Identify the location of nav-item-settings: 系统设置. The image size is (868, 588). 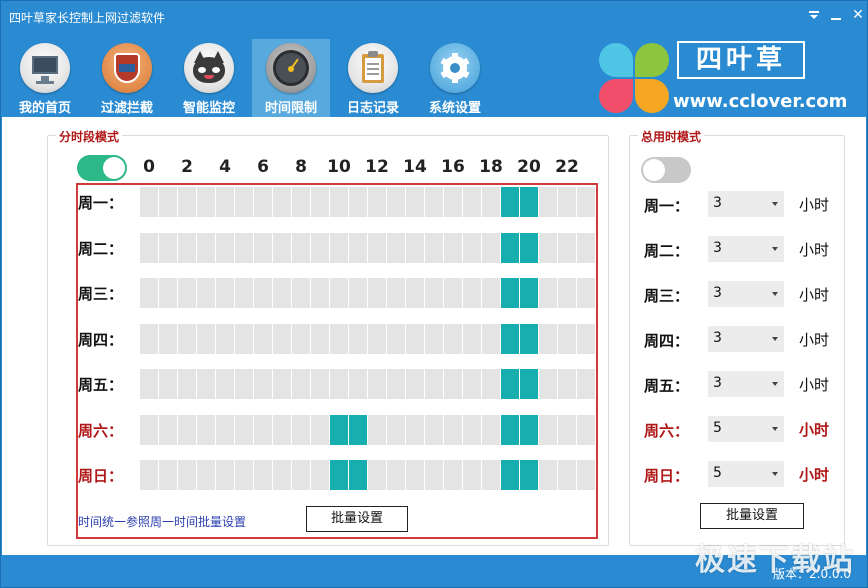
(455, 77).